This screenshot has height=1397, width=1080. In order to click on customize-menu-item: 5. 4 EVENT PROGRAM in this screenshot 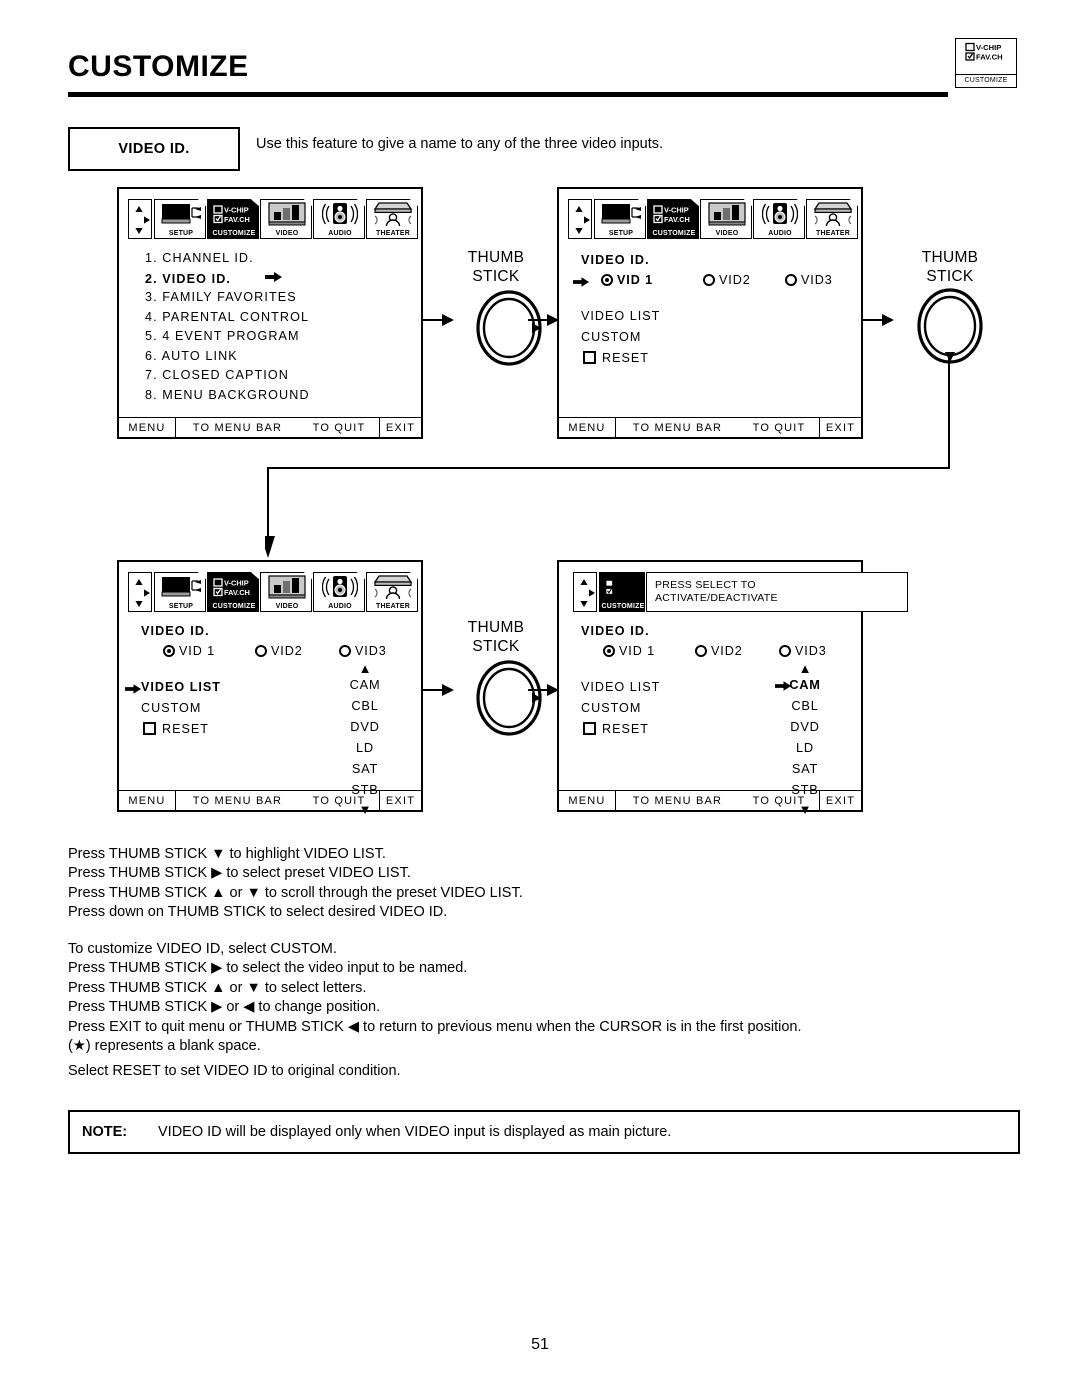, I will do `click(227, 339)`.